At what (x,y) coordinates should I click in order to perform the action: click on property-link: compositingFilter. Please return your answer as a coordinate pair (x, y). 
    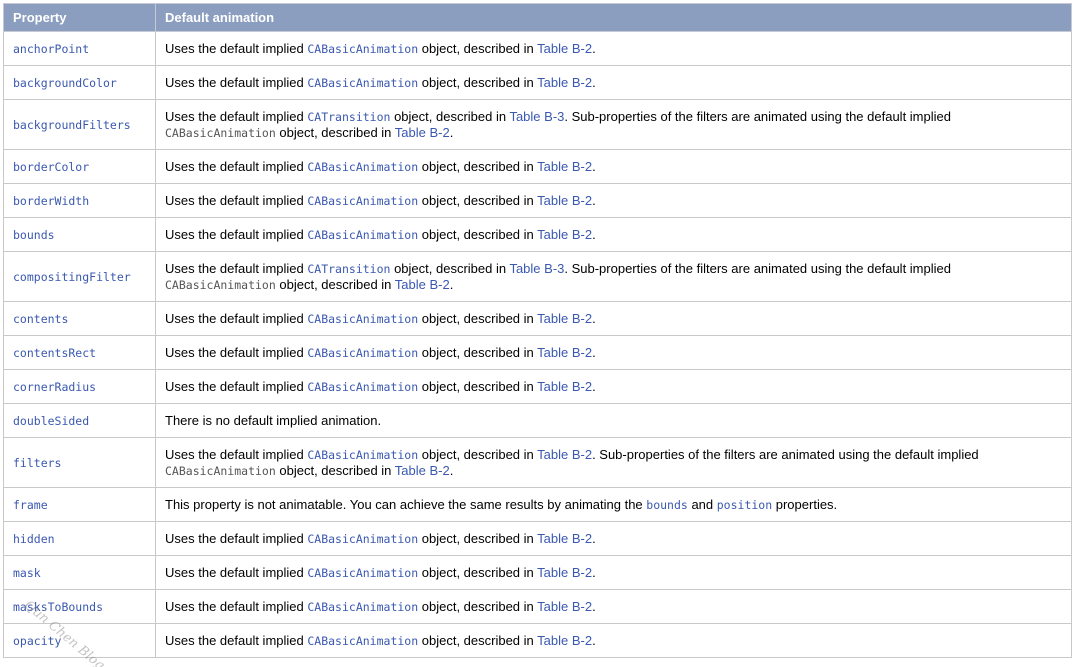
    Looking at the image, I should click on (79, 276).